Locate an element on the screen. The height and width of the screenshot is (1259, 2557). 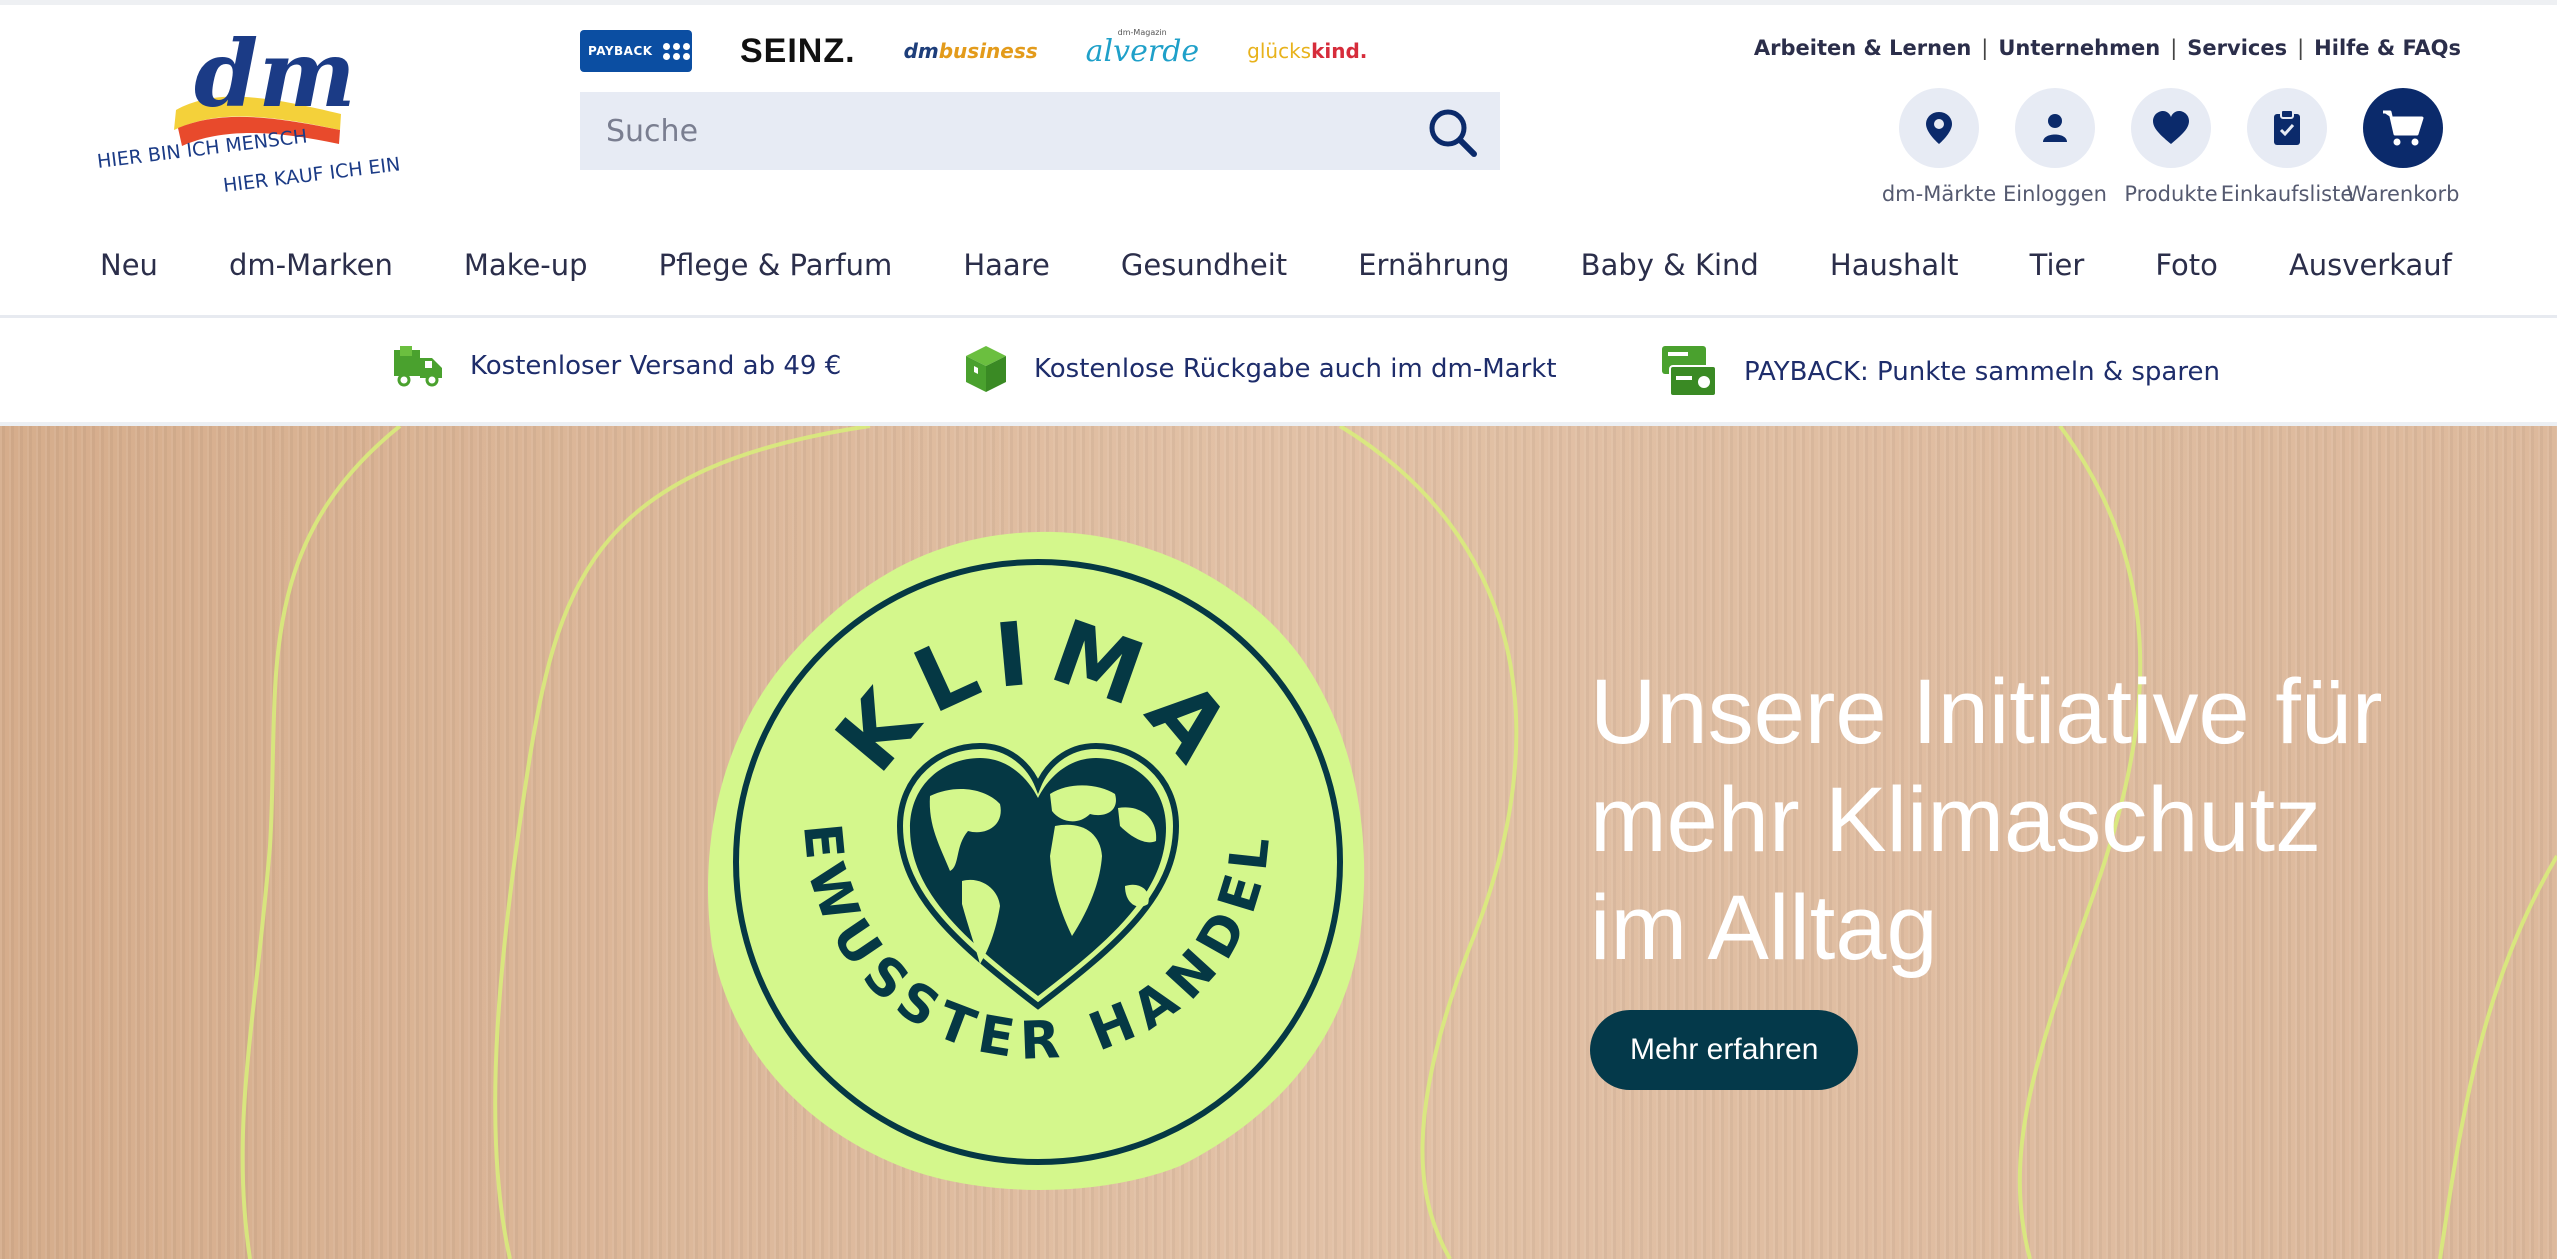
usp-return-text: Kostenlose Rückgabe auch im dm-Markt is located at coordinates (1295, 369).